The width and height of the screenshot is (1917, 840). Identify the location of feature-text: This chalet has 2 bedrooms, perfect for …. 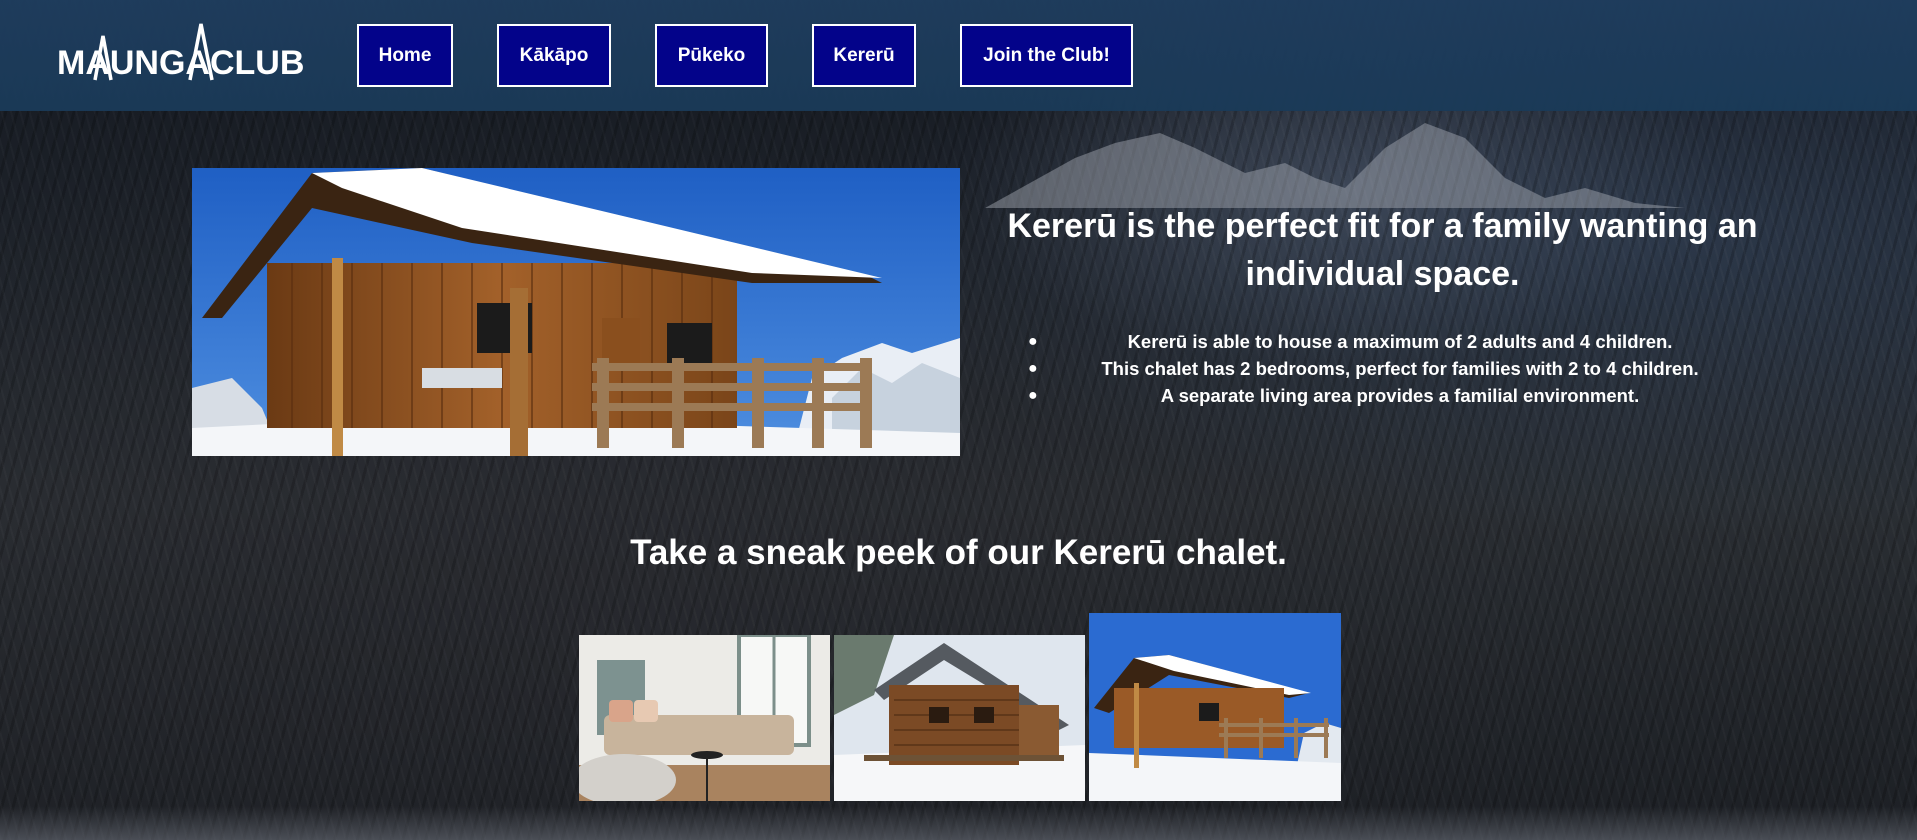
(1400, 368).